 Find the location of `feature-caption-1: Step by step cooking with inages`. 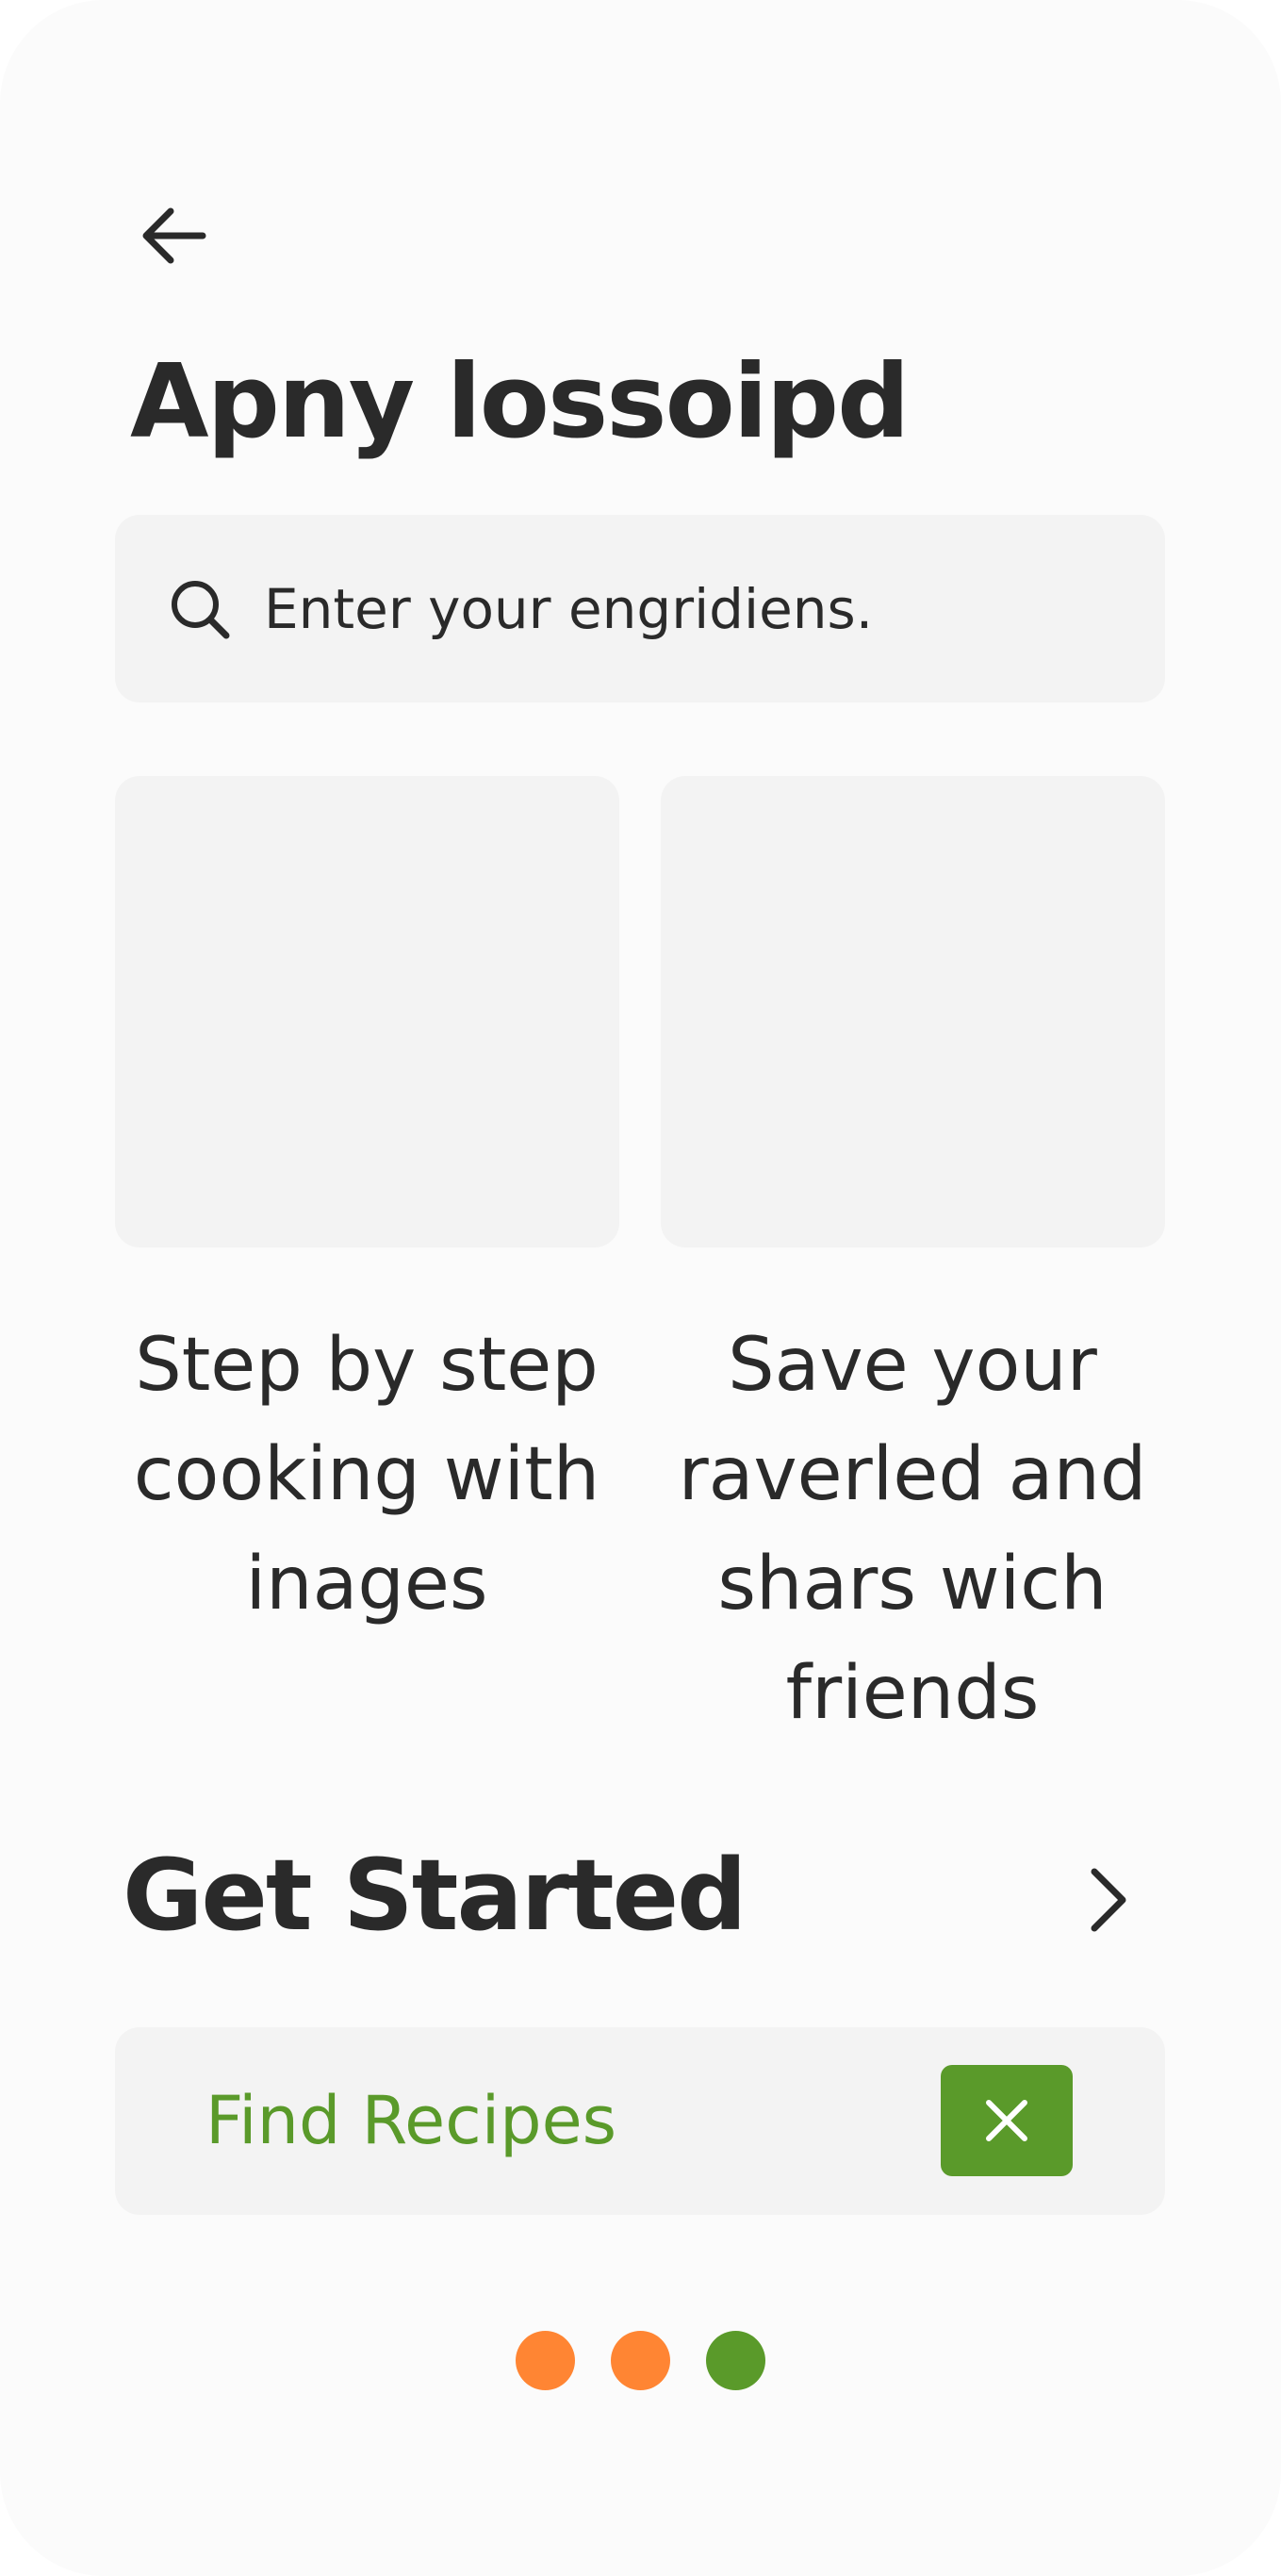

feature-caption-1: Step by step cooking with inages is located at coordinates (366, 1475).